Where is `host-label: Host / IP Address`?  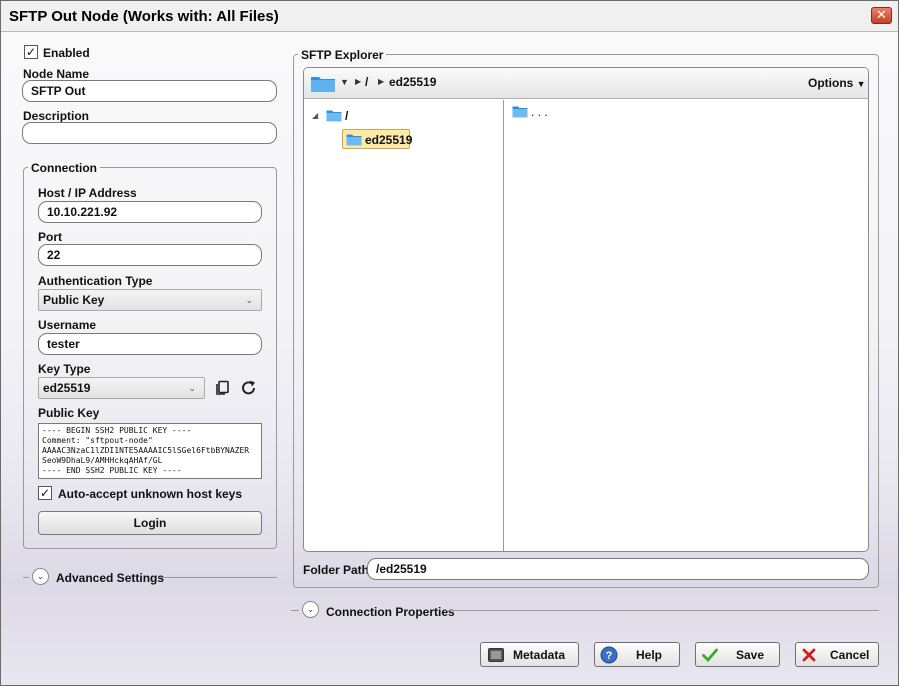
host-label: Host / IP Address is located at coordinates (87, 193).